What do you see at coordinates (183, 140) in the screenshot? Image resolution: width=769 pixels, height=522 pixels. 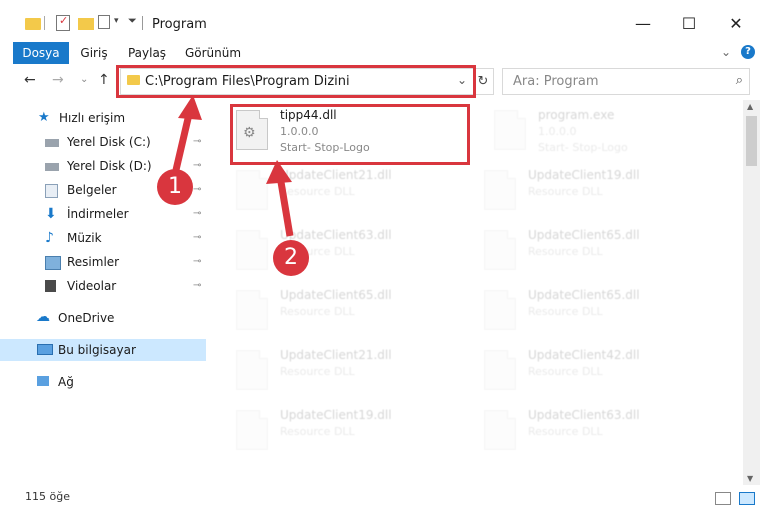 I see `arrow-1-shaft` at bounding box center [183, 140].